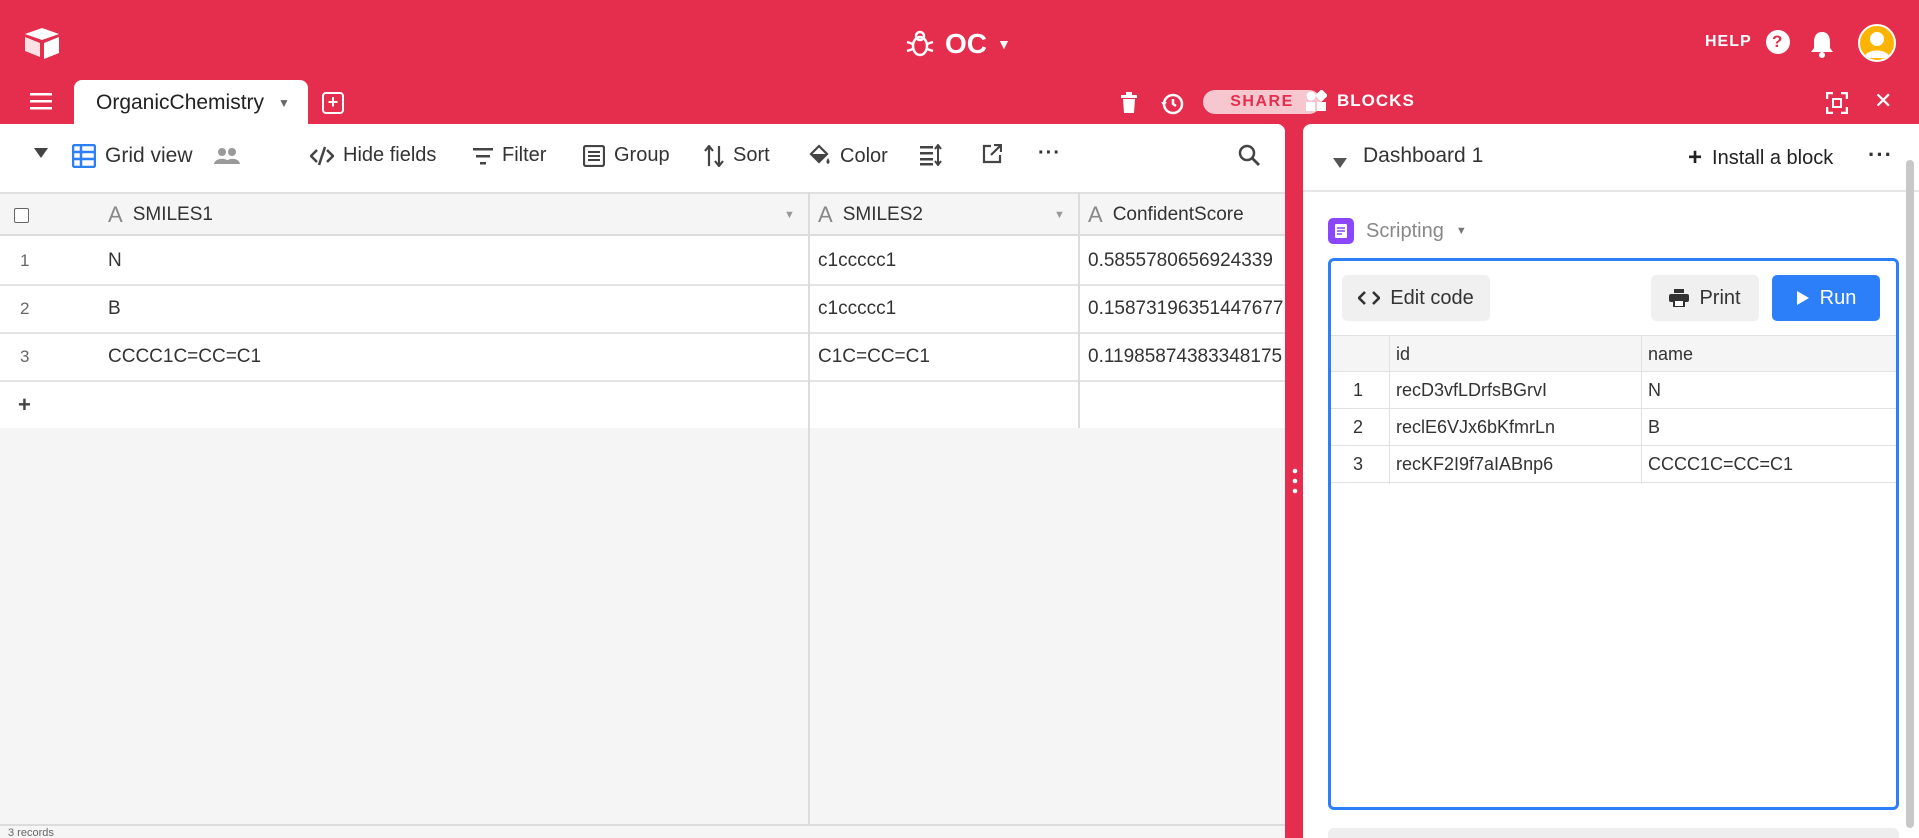 This screenshot has width=1919, height=838. Describe the element at coordinates (882, 214) in the screenshot. I see `column-label: SMILES2` at that location.